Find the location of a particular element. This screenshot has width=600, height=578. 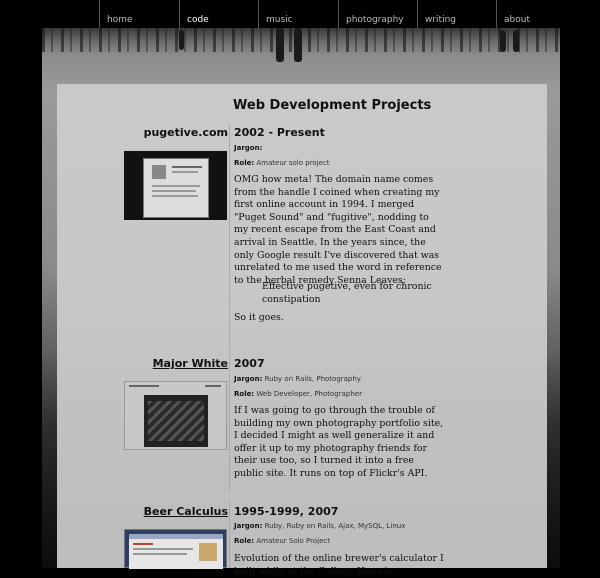

nav-item-writing: writing is located at coordinates (456, 14).